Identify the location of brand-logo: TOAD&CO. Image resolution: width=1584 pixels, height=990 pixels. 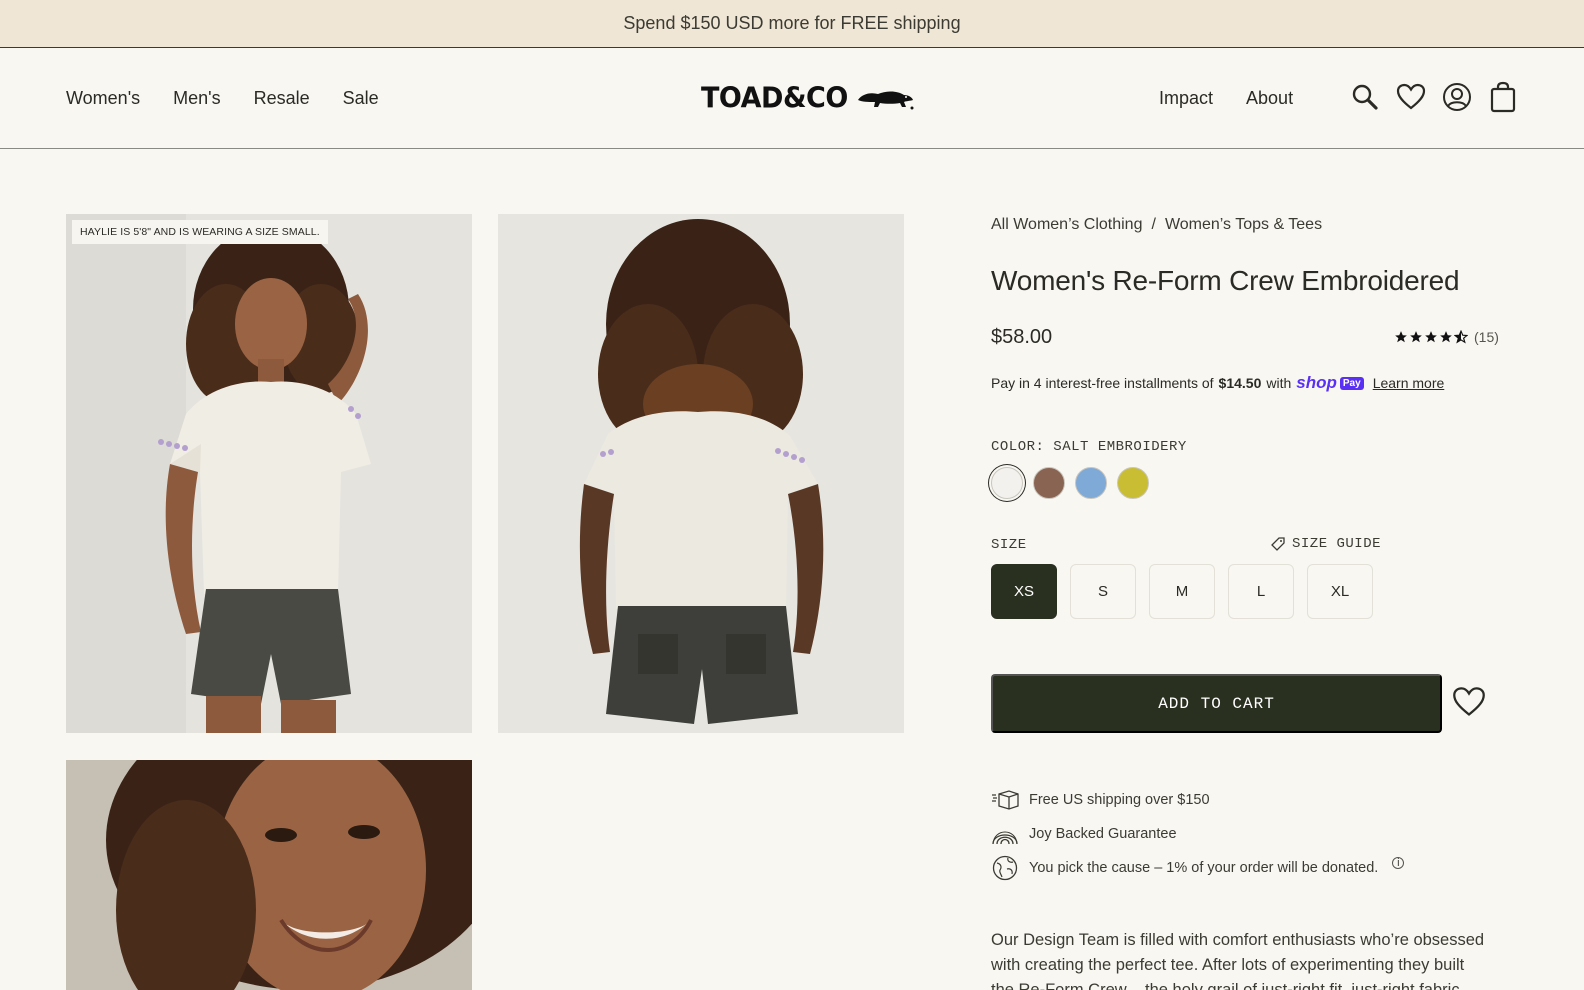
(807, 98).